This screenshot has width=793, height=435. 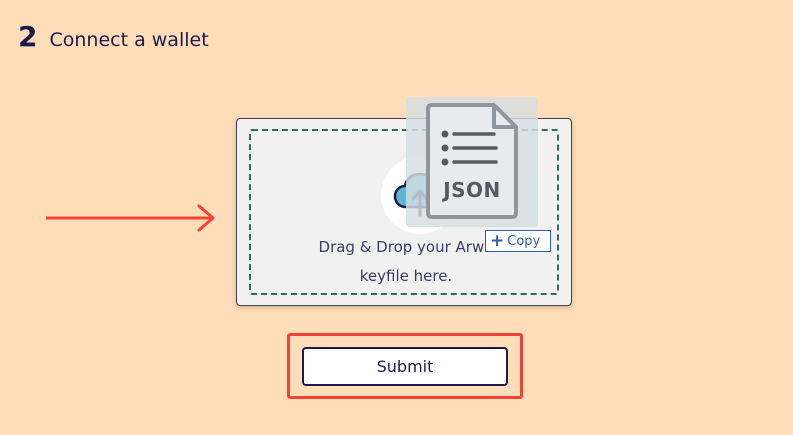 I want to click on dragged-file-ghost: JSON, so click(x=472, y=162).